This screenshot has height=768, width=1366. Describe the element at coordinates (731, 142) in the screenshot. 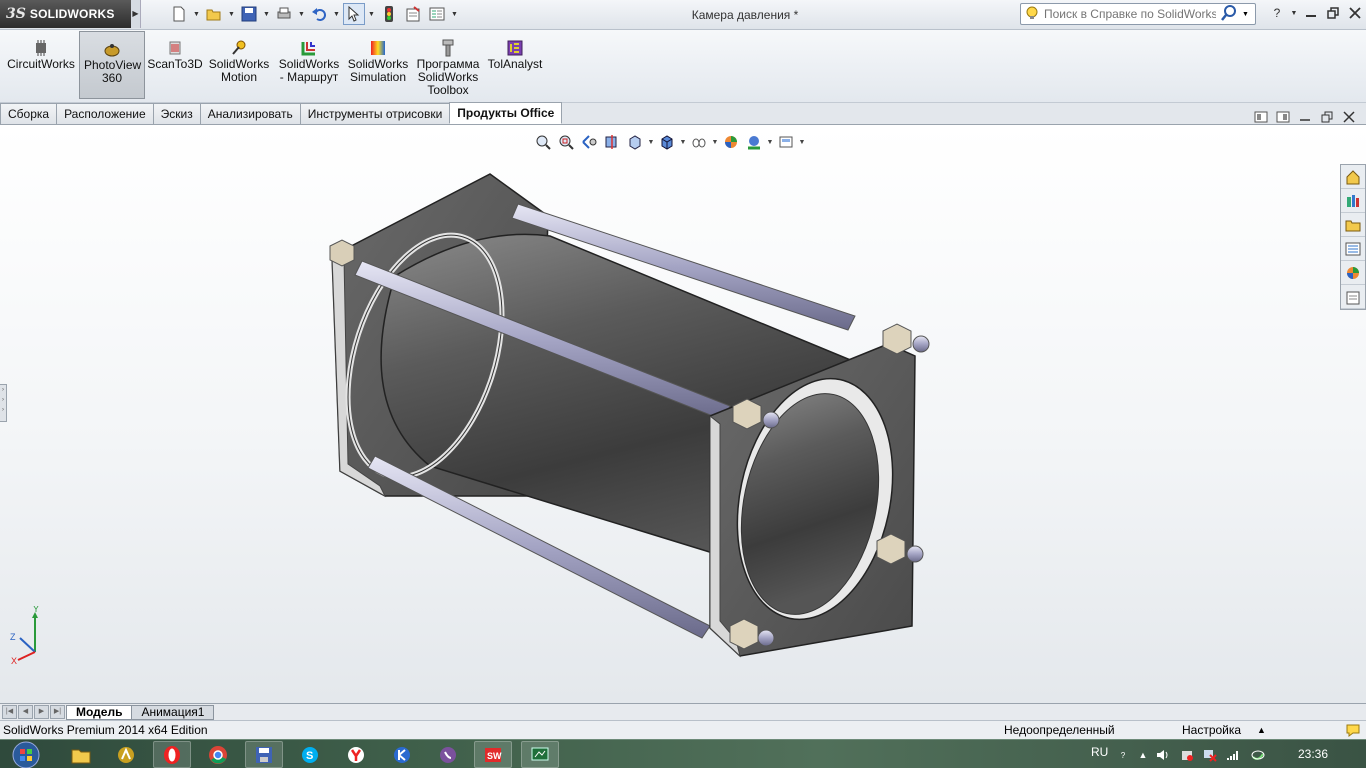

I see `edit-appearance-icon` at that location.